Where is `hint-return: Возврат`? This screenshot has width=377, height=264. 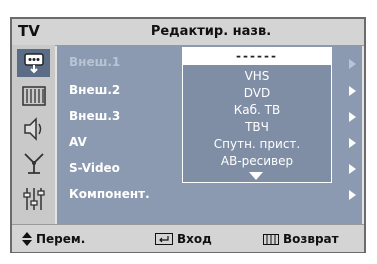
hint-return: Возврат is located at coordinates (301, 239).